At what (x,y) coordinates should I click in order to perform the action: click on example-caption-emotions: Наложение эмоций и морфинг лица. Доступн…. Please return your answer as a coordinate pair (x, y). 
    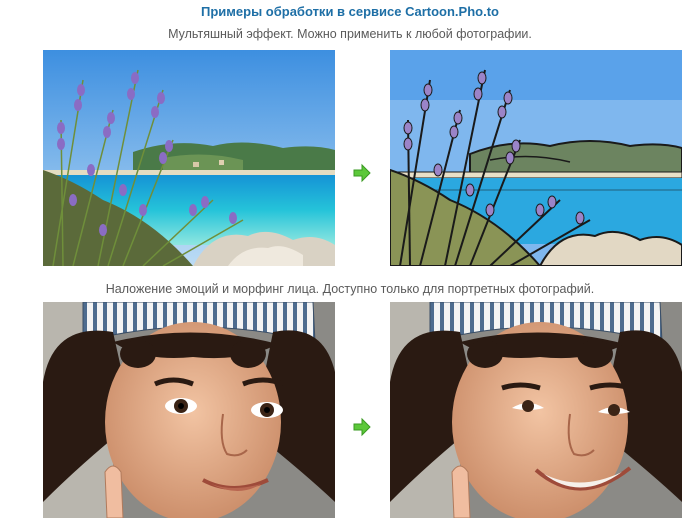
    Looking at the image, I should click on (350, 289).